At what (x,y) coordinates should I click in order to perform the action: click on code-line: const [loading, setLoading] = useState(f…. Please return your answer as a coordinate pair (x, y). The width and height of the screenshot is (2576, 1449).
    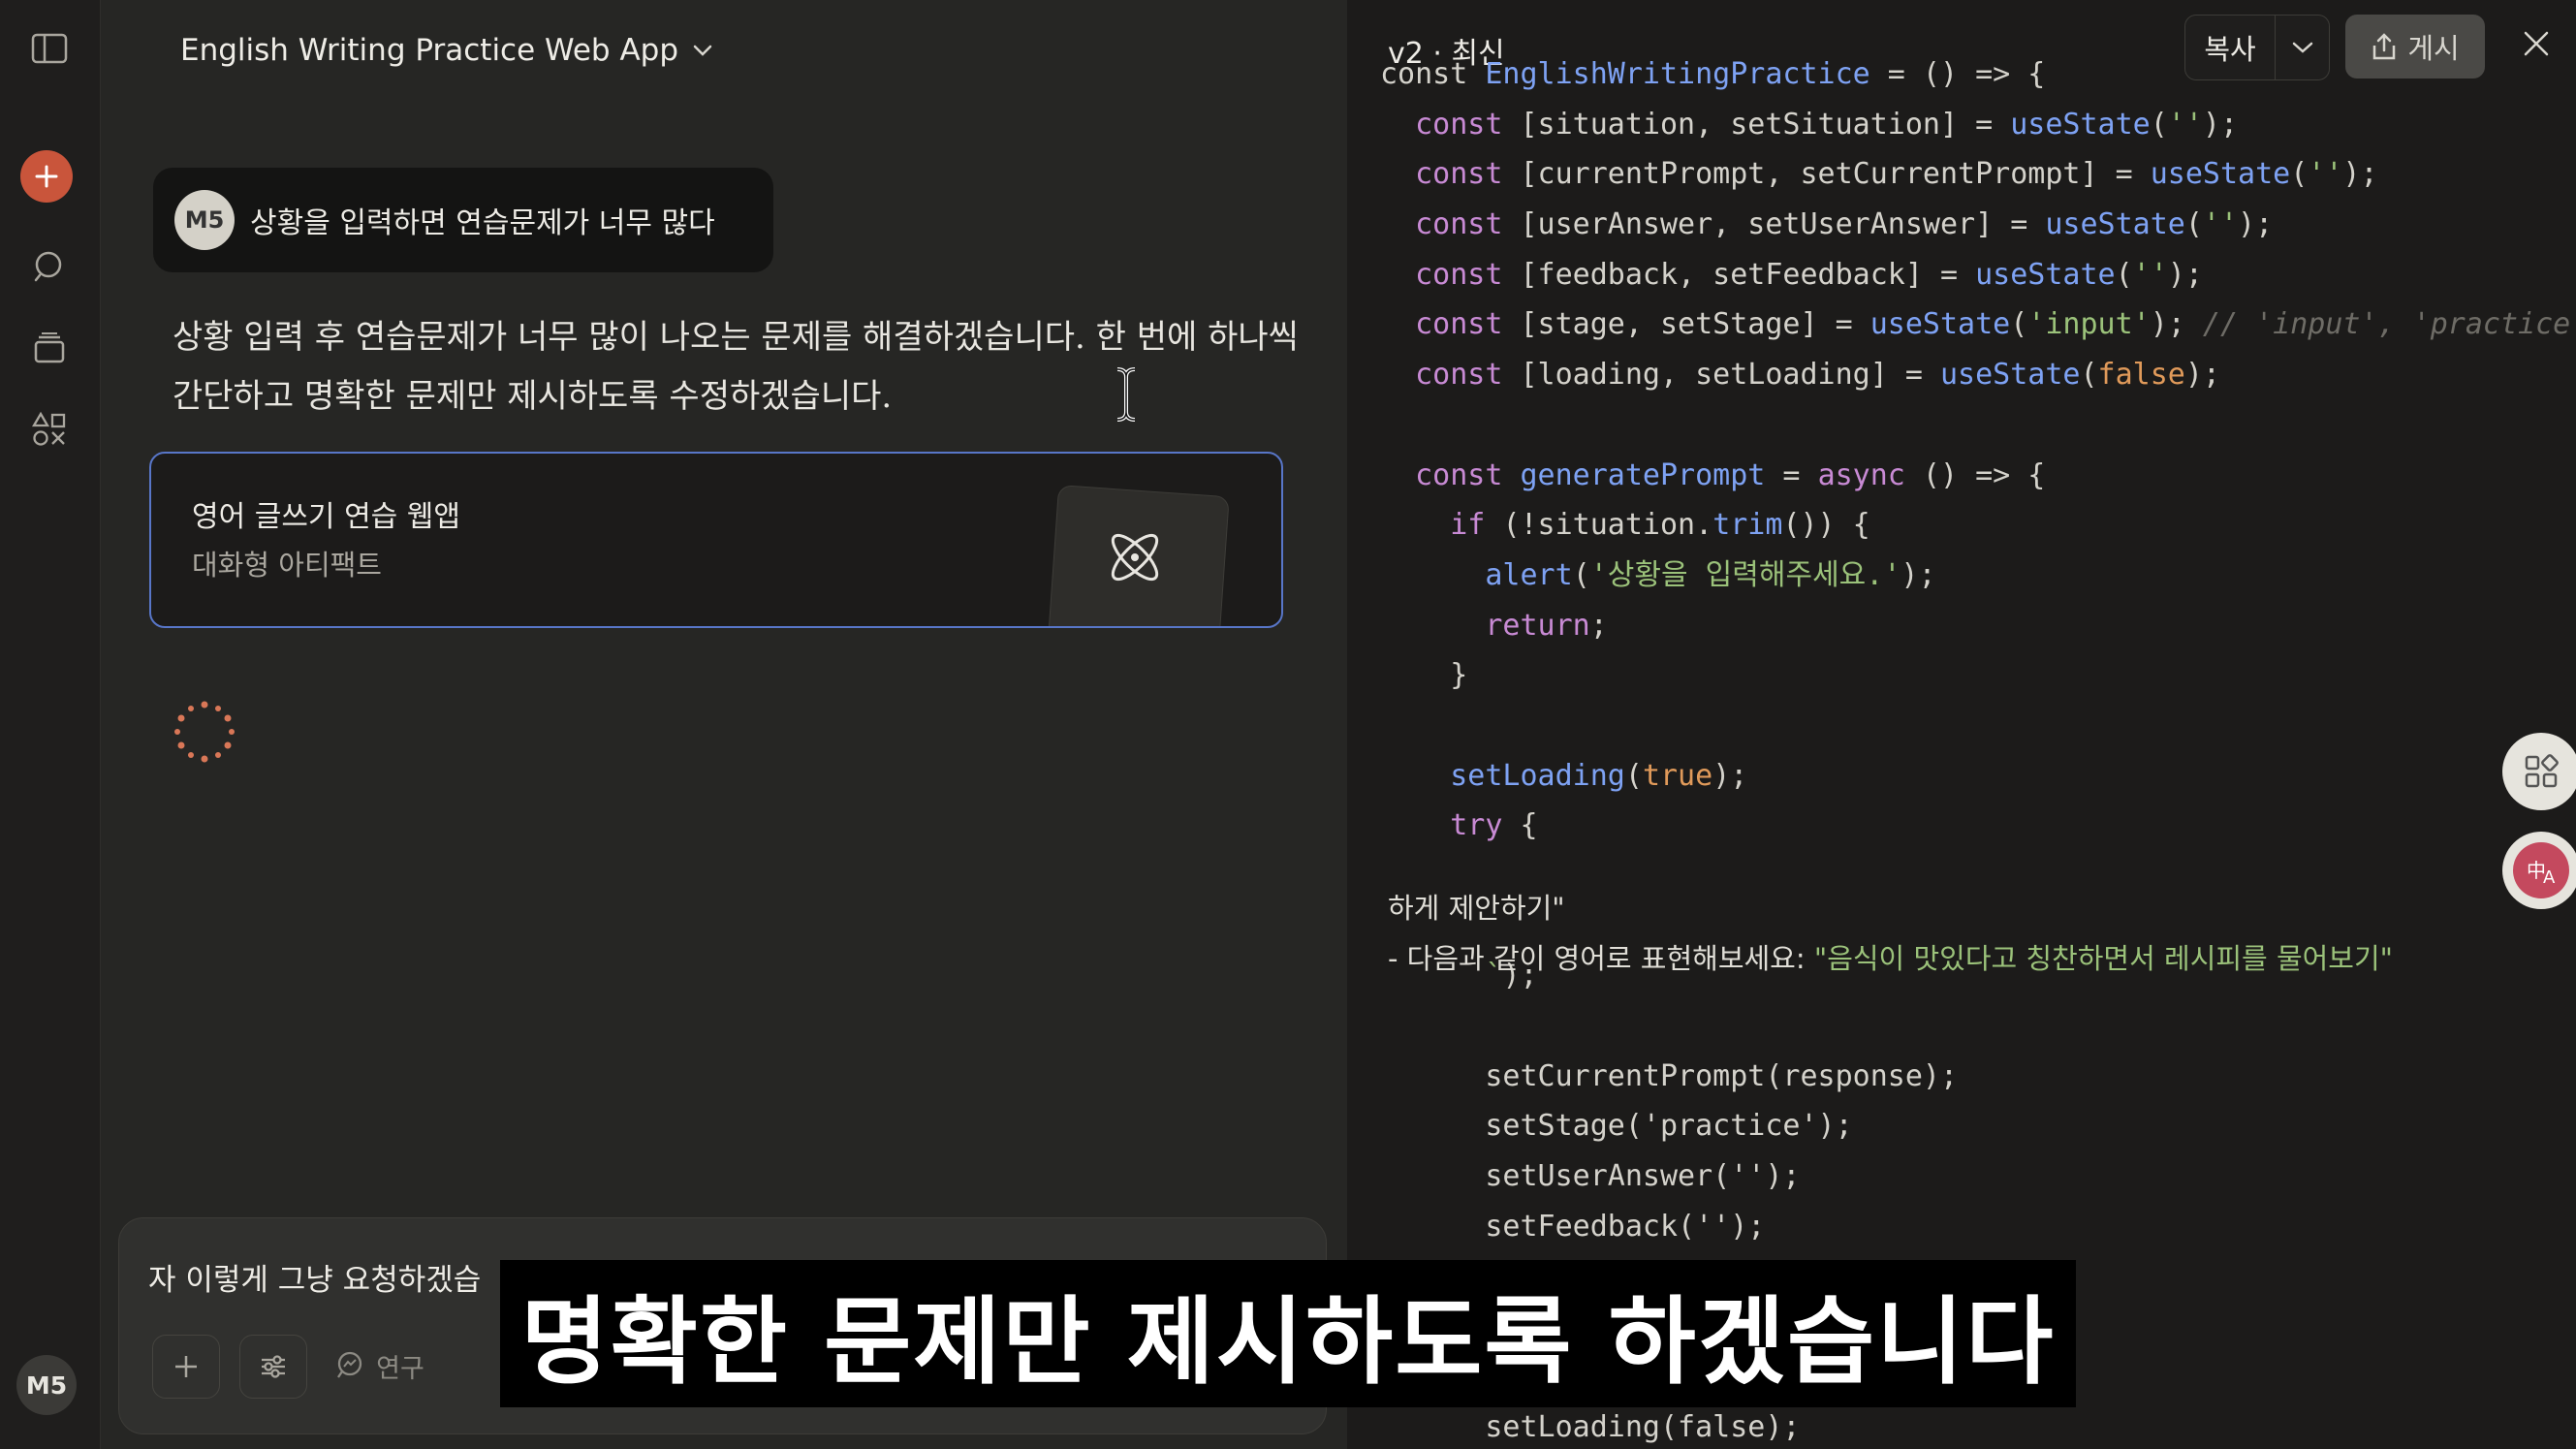
    Looking at the image, I should click on (1800, 375).